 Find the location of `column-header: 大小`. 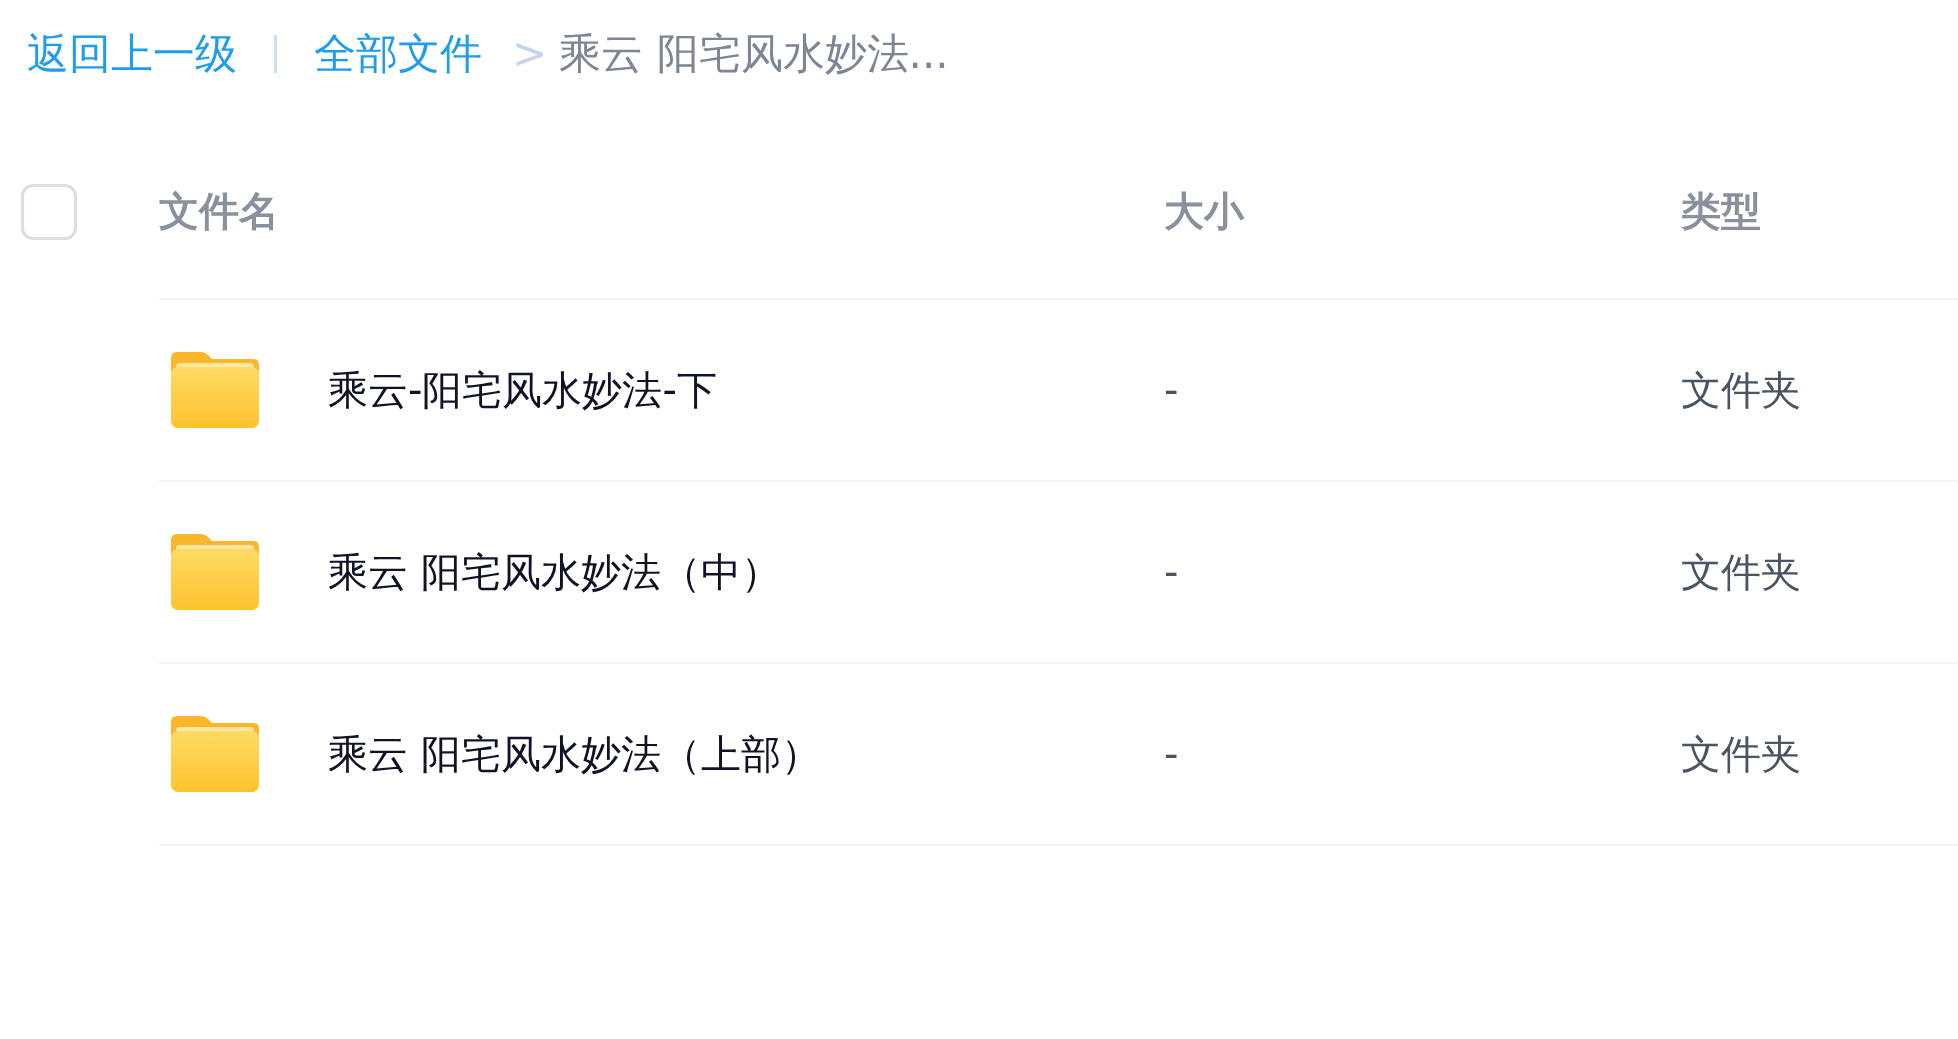

column-header: 大小 is located at coordinates (1204, 211).